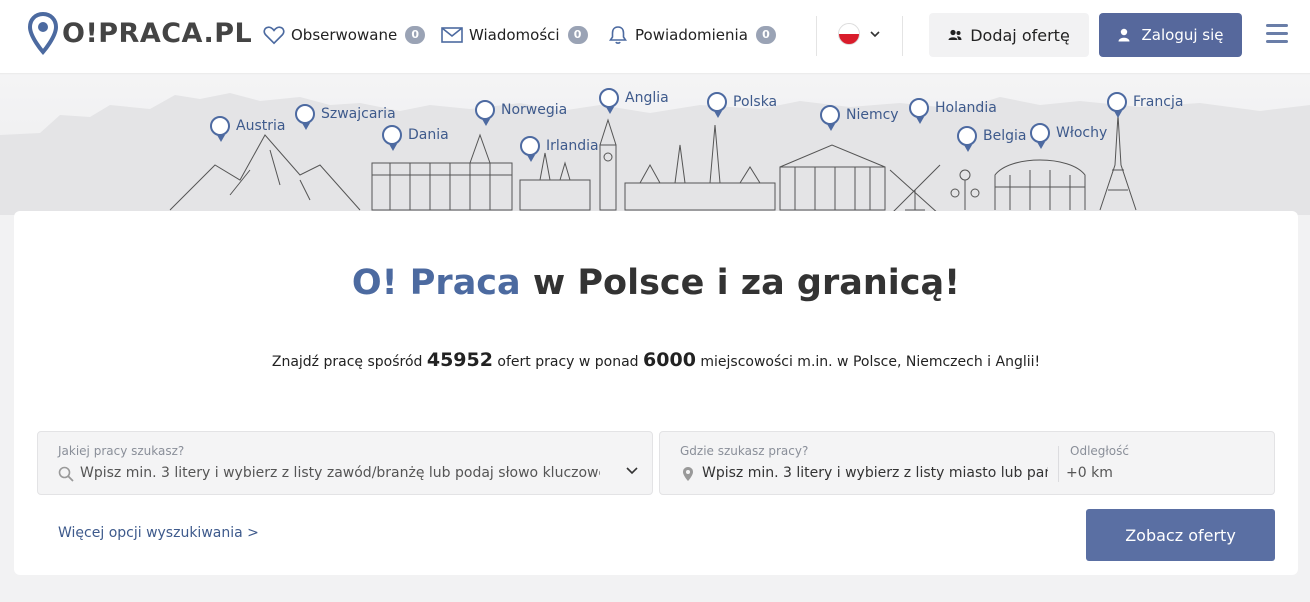 Image resolution: width=1310 pixels, height=602 pixels. I want to click on nav-notifications: Powiadomienia 0, so click(691, 35).